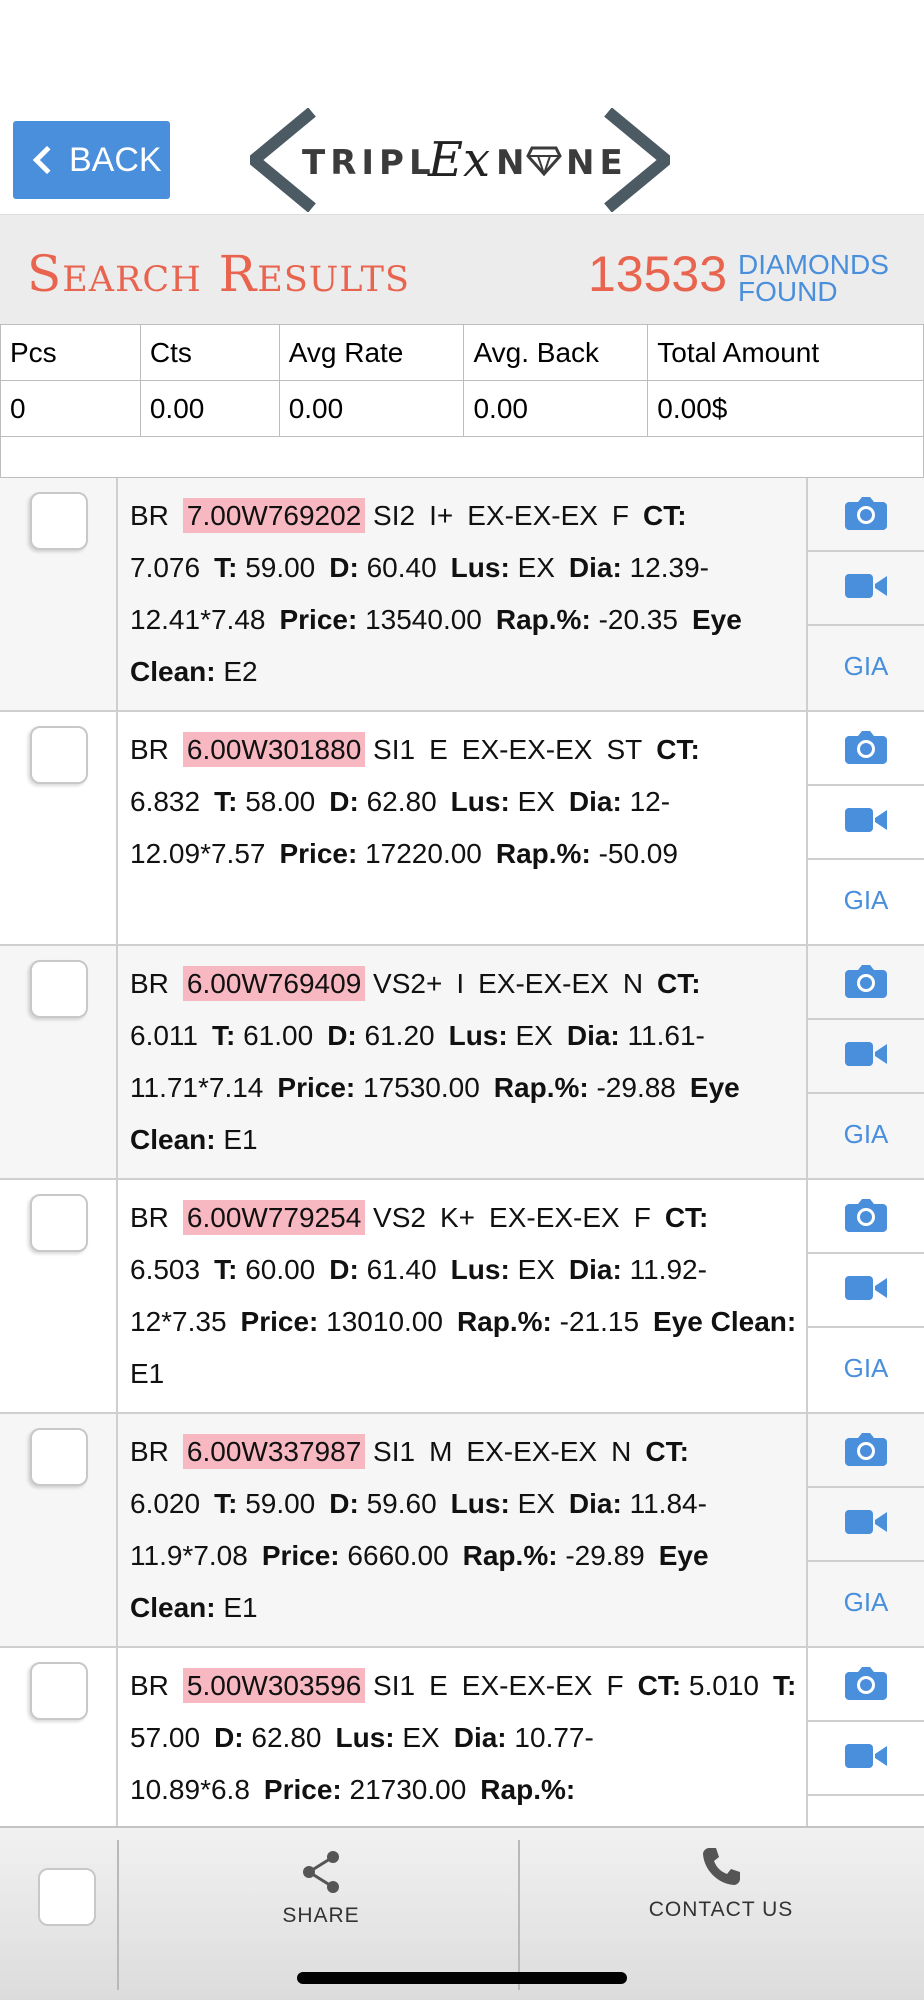 This screenshot has height=2000, width=924. I want to click on color: I, so click(460, 983).